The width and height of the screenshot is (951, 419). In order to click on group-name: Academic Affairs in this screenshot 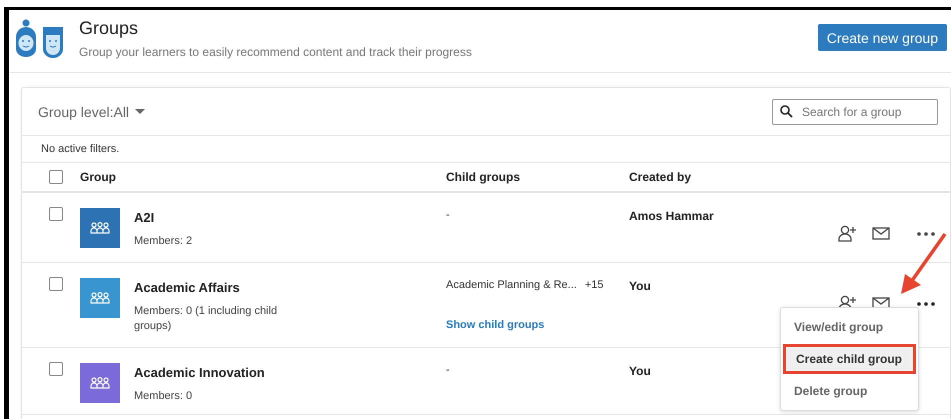, I will do `click(219, 287)`.